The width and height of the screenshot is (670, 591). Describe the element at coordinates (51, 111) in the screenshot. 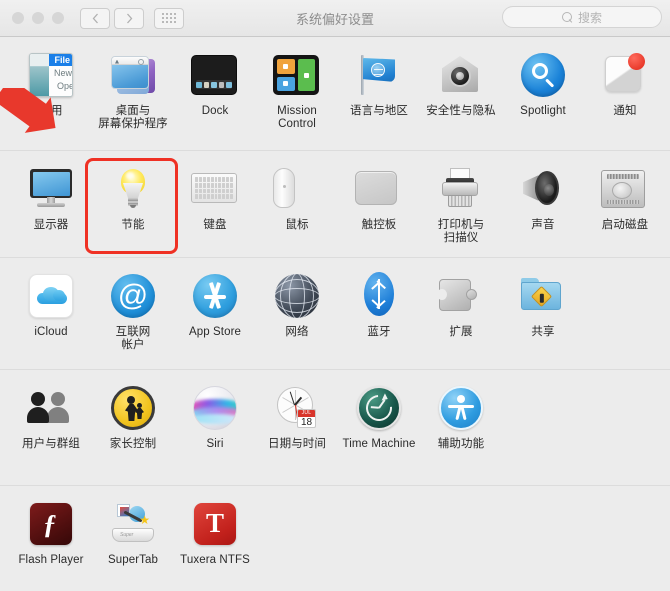

I see `pref-label: 通用` at that location.